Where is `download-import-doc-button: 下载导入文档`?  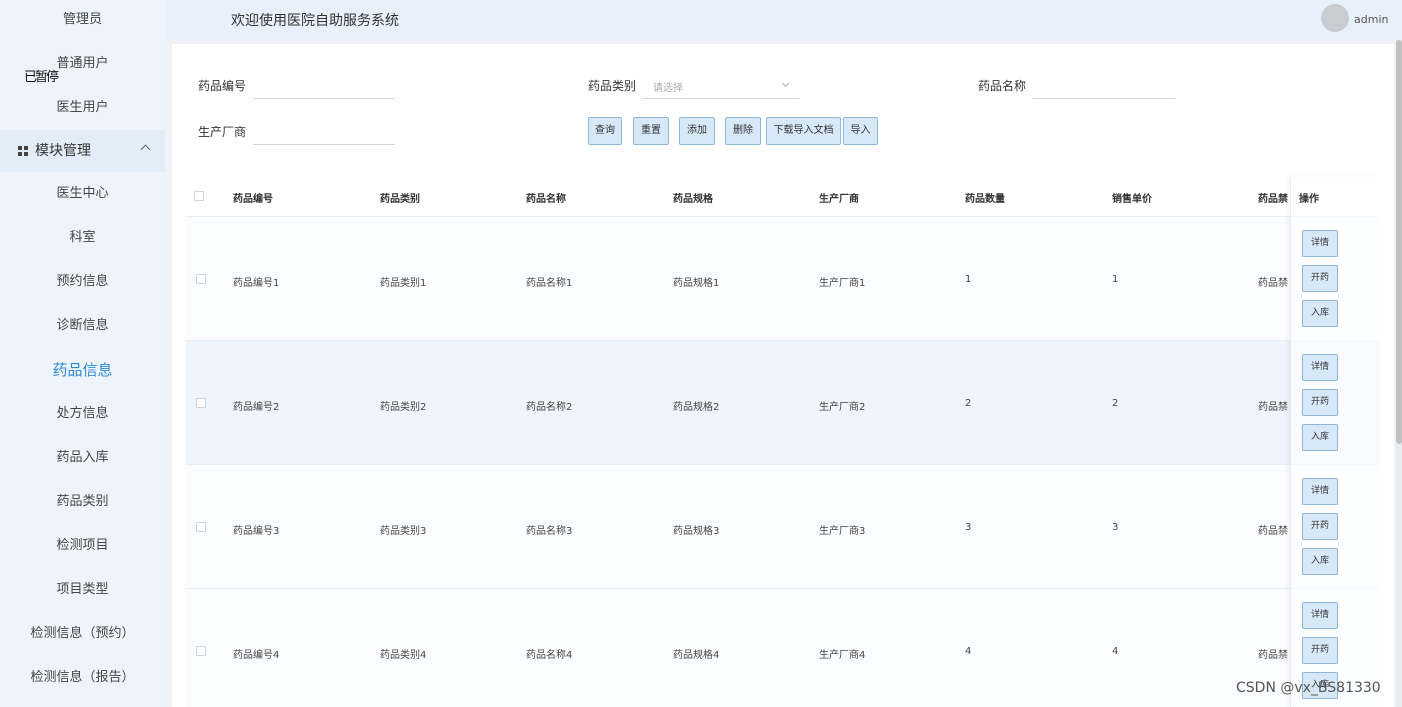
download-import-doc-button: 下载导入文档 is located at coordinates (803, 131).